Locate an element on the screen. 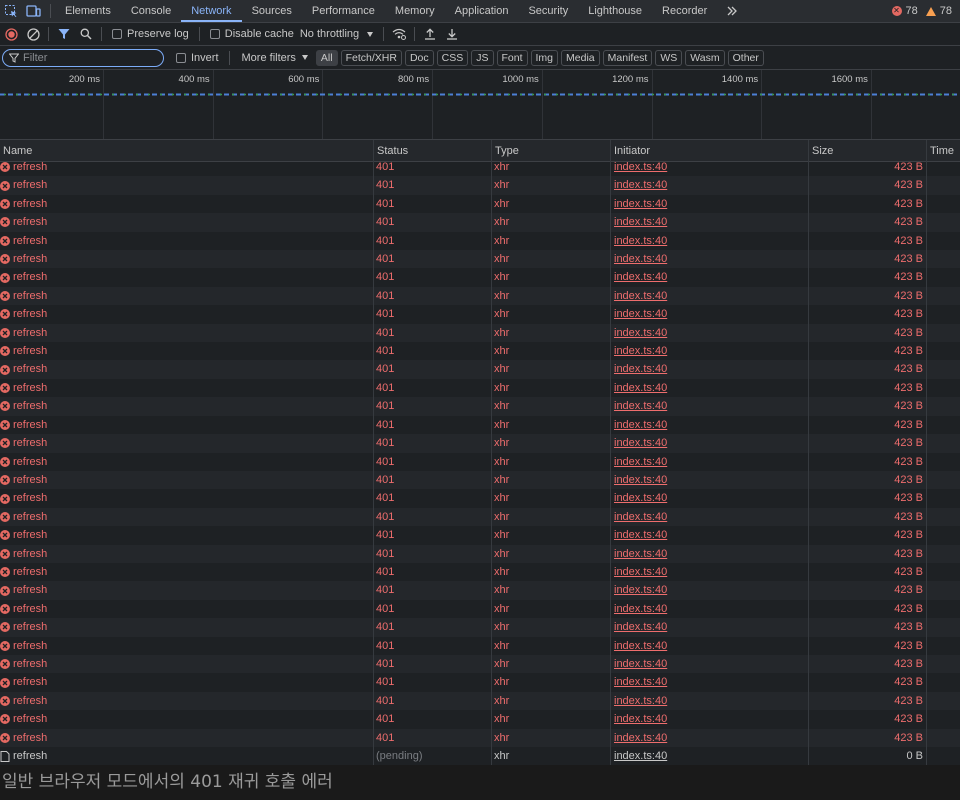 The image size is (960, 800). preserve-log-checkbox: Preserve log is located at coordinates (150, 34).